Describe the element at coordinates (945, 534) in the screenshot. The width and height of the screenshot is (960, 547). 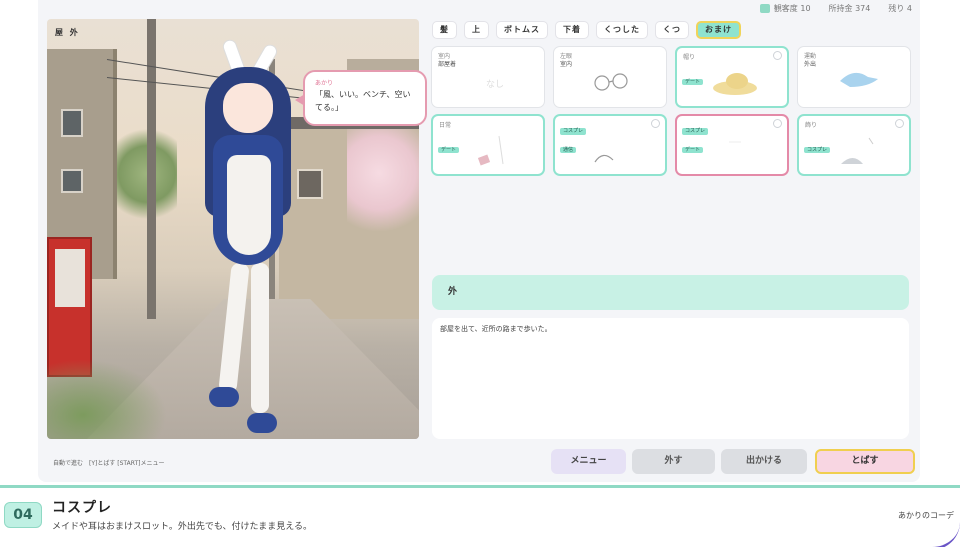
I see `corner-accent` at that location.